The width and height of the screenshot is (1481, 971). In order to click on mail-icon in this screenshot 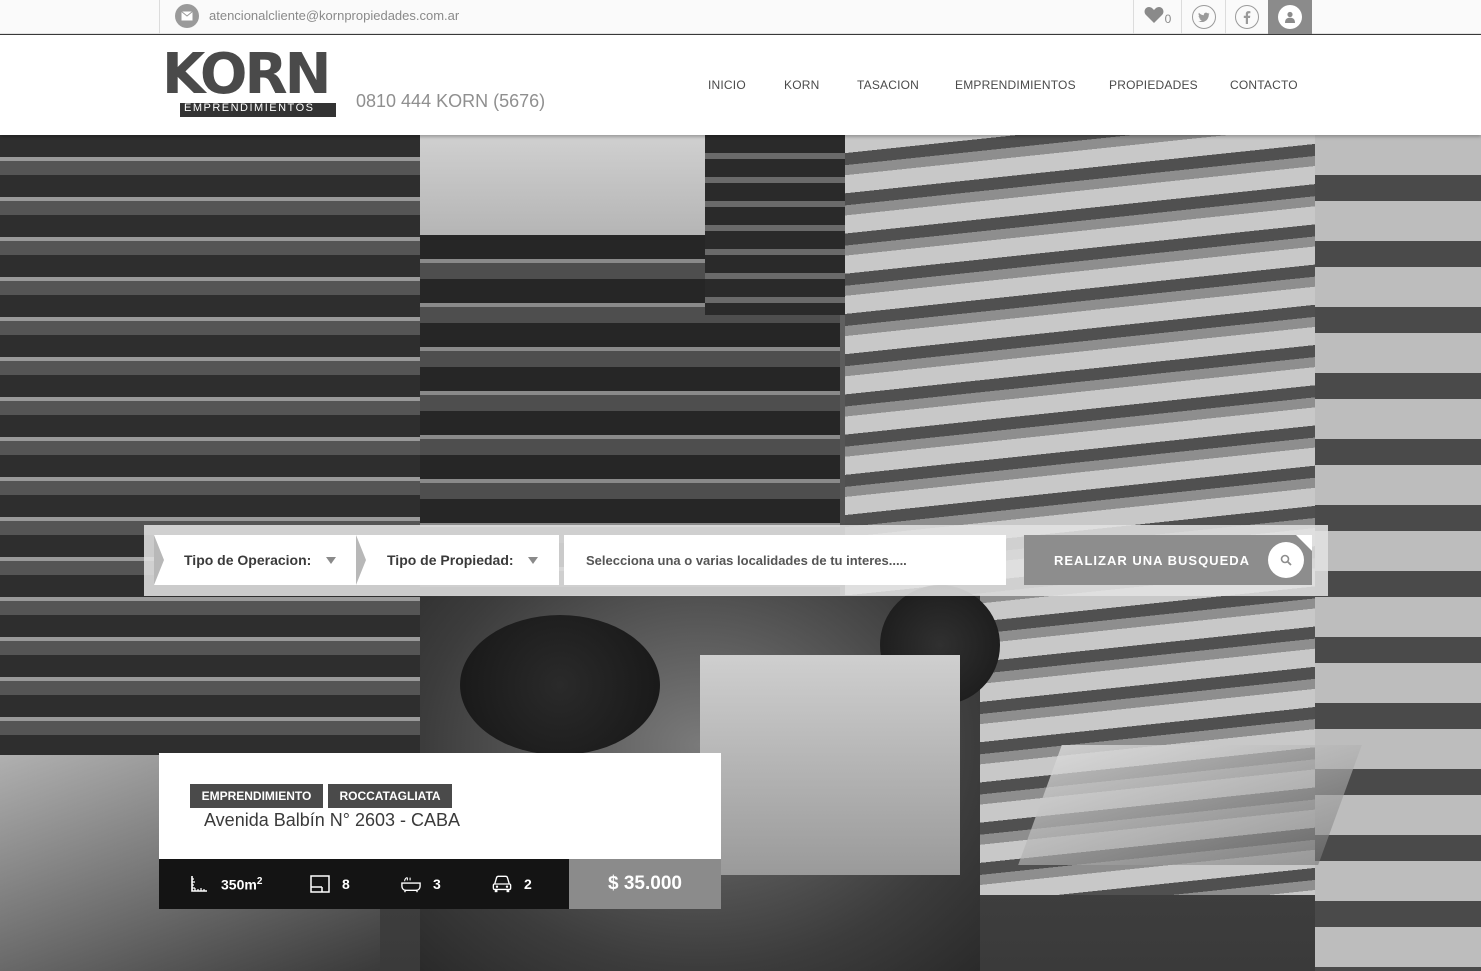, I will do `click(187, 16)`.